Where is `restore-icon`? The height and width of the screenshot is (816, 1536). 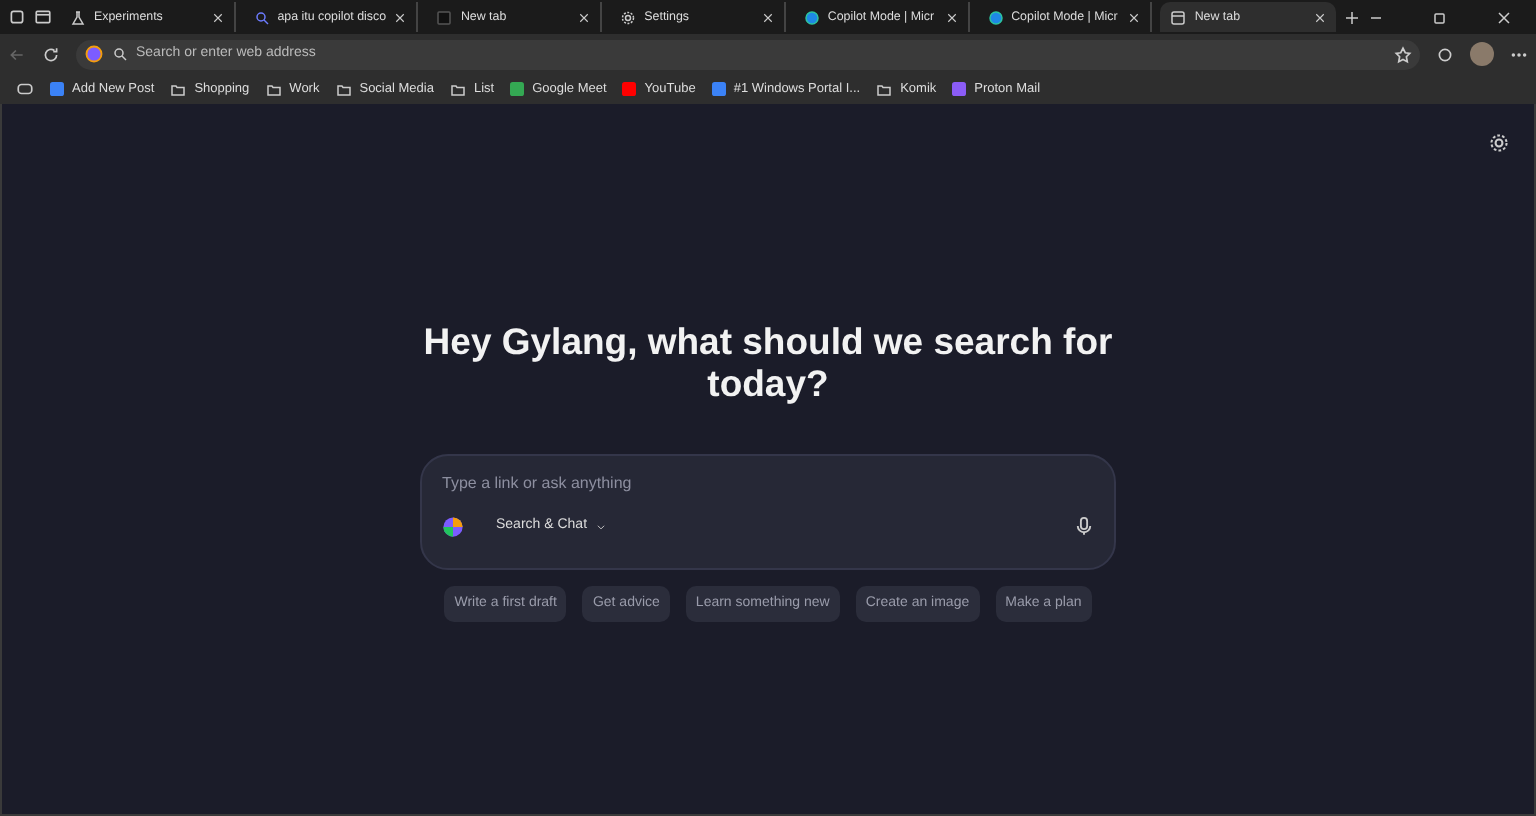
restore-icon is located at coordinates (1440, 17).